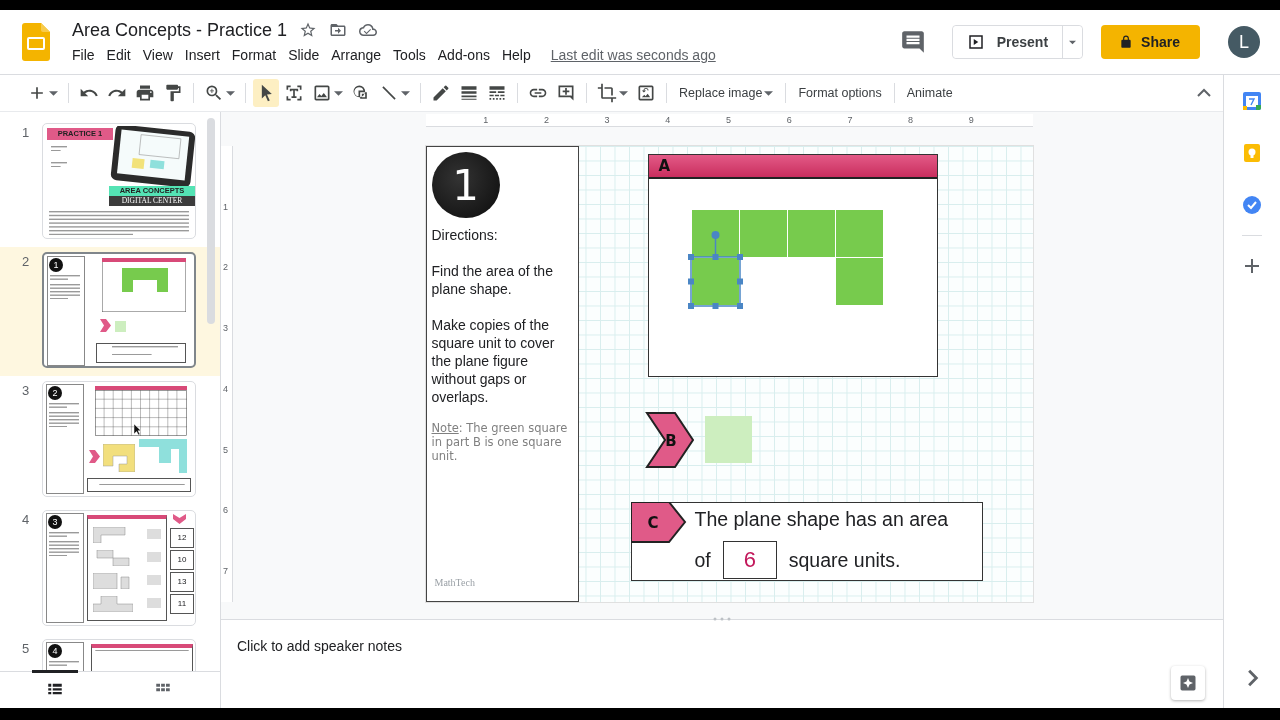 The width and height of the screenshot is (1280, 720). I want to click on menu-item: Arrange, so click(356, 54).